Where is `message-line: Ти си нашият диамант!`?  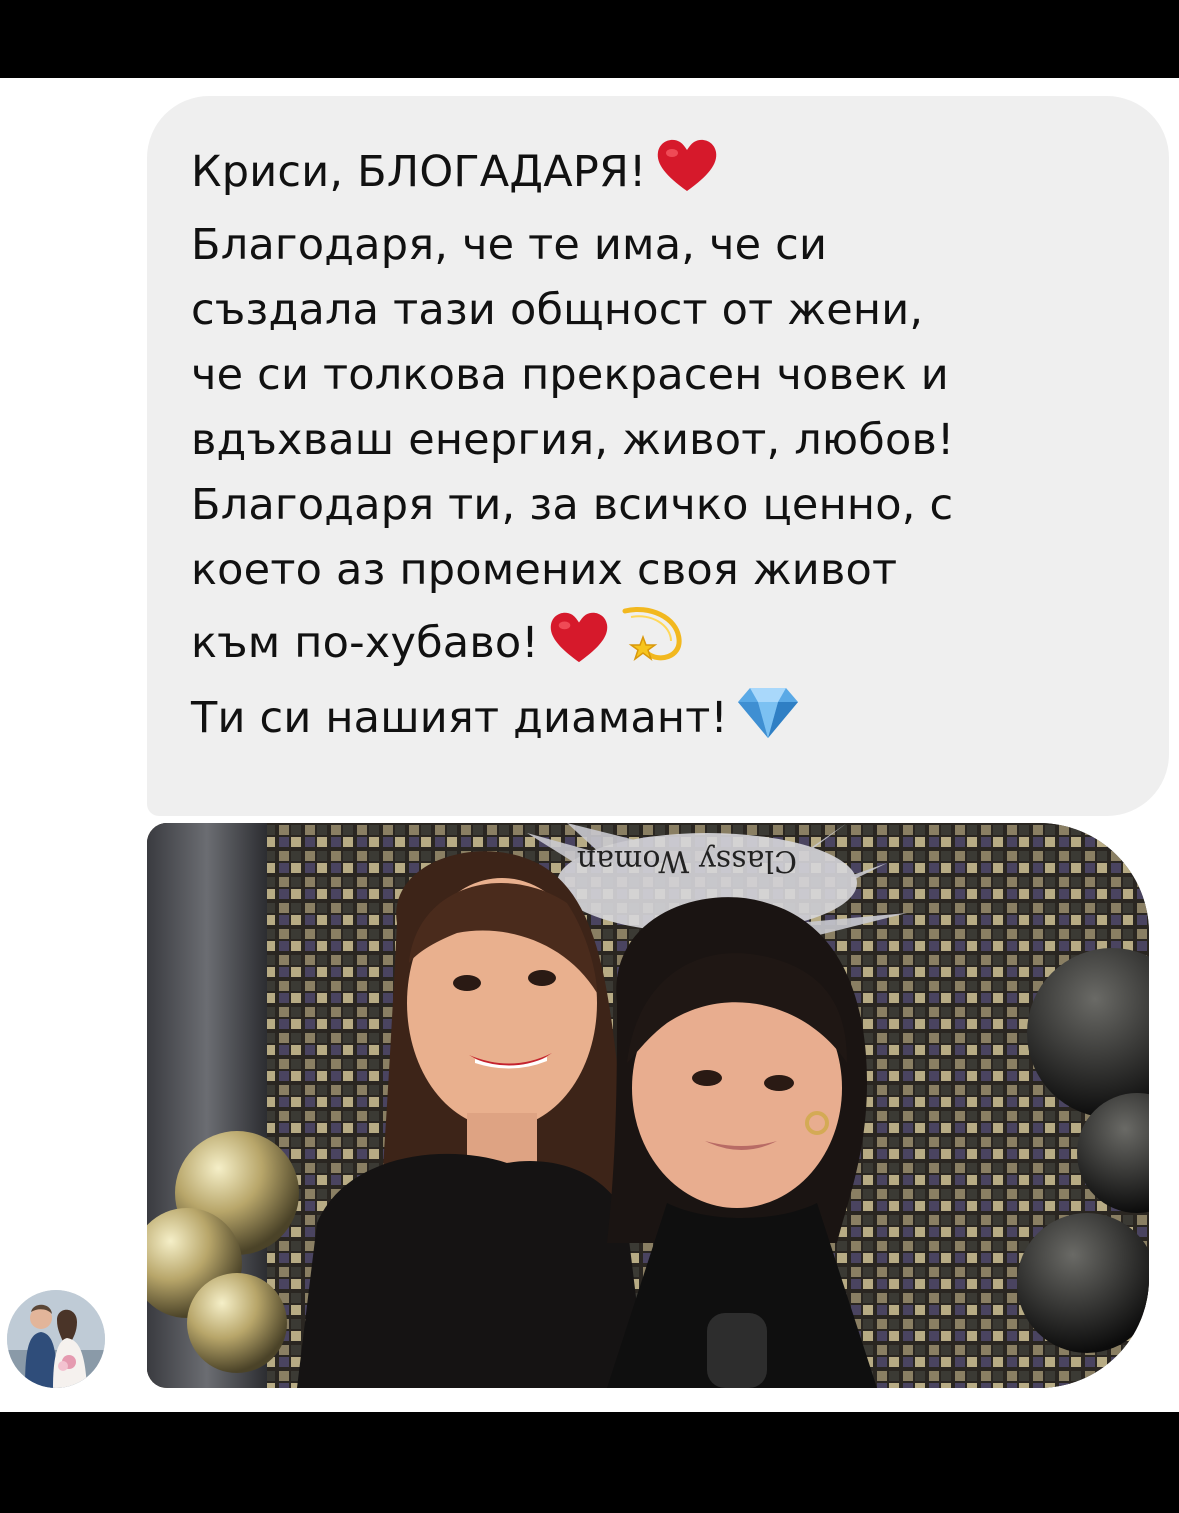 message-line: Ти си нашият диамант! is located at coordinates (671, 721).